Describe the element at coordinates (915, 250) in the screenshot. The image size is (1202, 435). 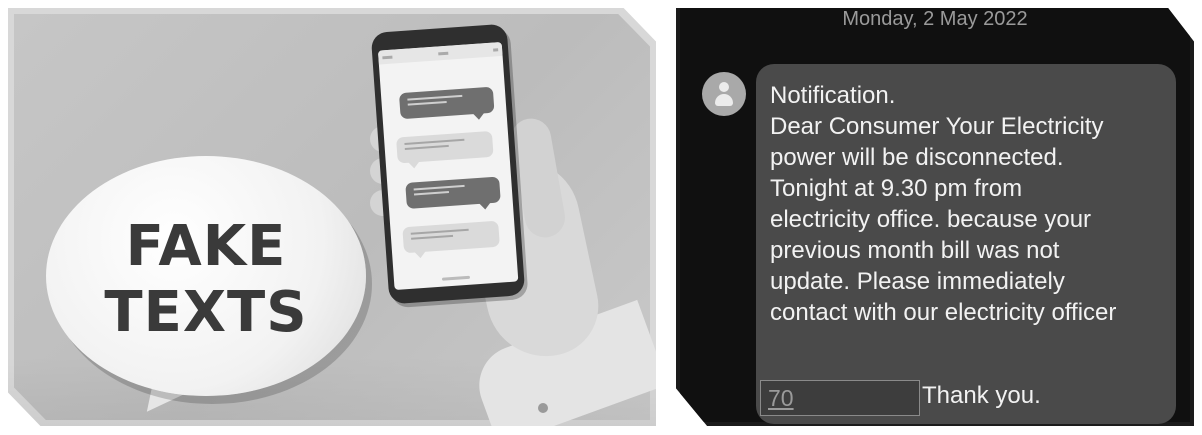
I see `message-line: previous month bill was not` at that location.